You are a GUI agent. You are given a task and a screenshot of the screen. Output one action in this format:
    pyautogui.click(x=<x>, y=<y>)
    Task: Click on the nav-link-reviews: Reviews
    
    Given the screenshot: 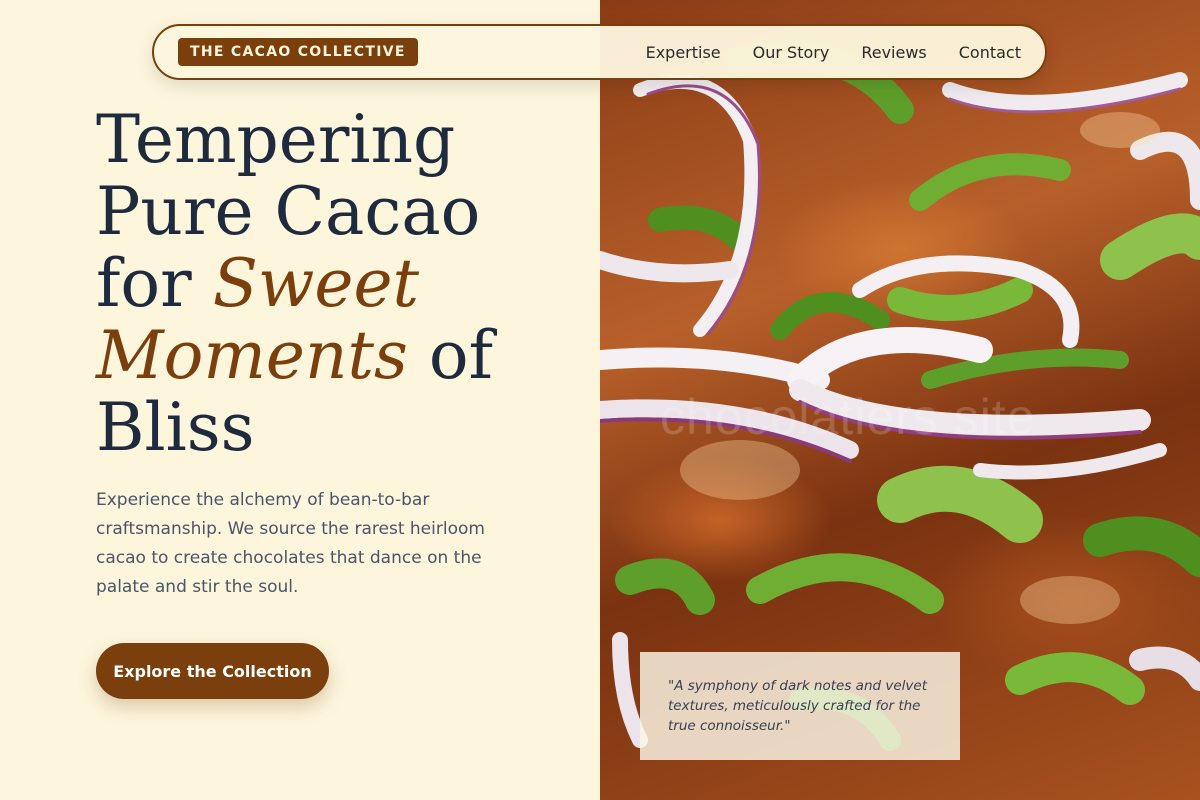 What is the action you would take?
    pyautogui.click(x=893, y=52)
    